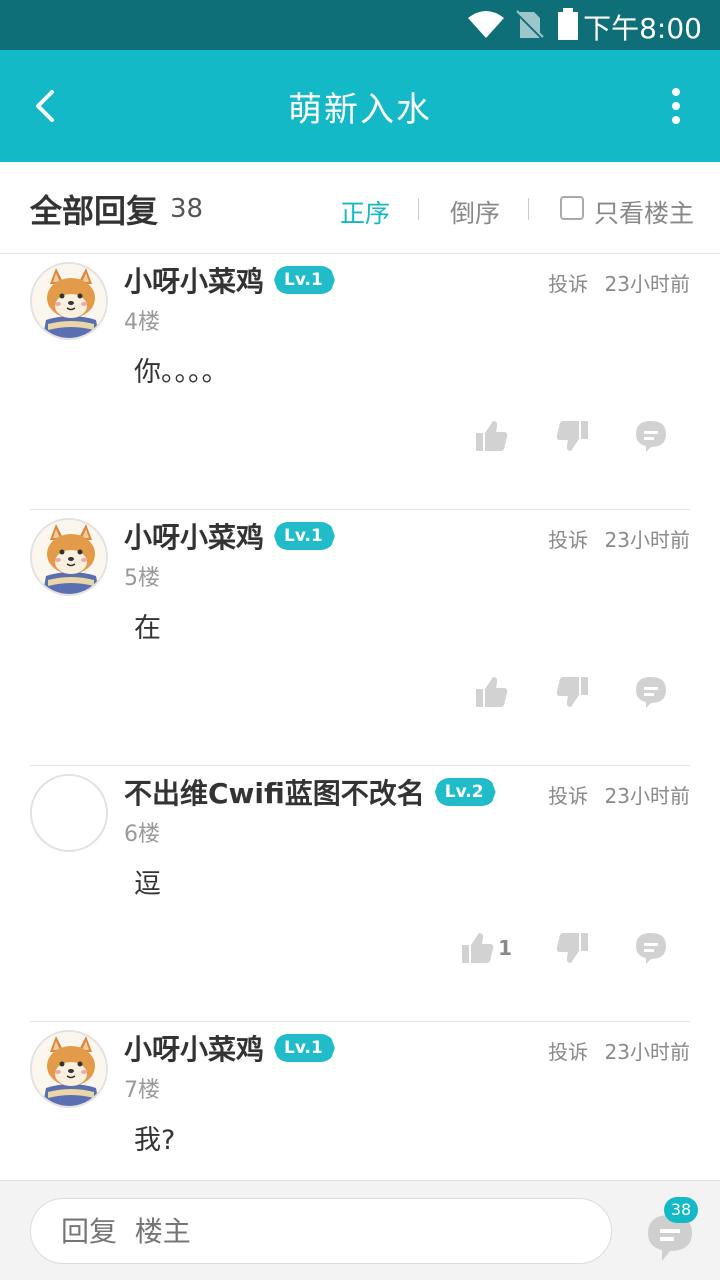 The height and width of the screenshot is (1280, 720). Describe the element at coordinates (365, 212) in the screenshot. I see `sort-asc-tab: 正序` at that location.